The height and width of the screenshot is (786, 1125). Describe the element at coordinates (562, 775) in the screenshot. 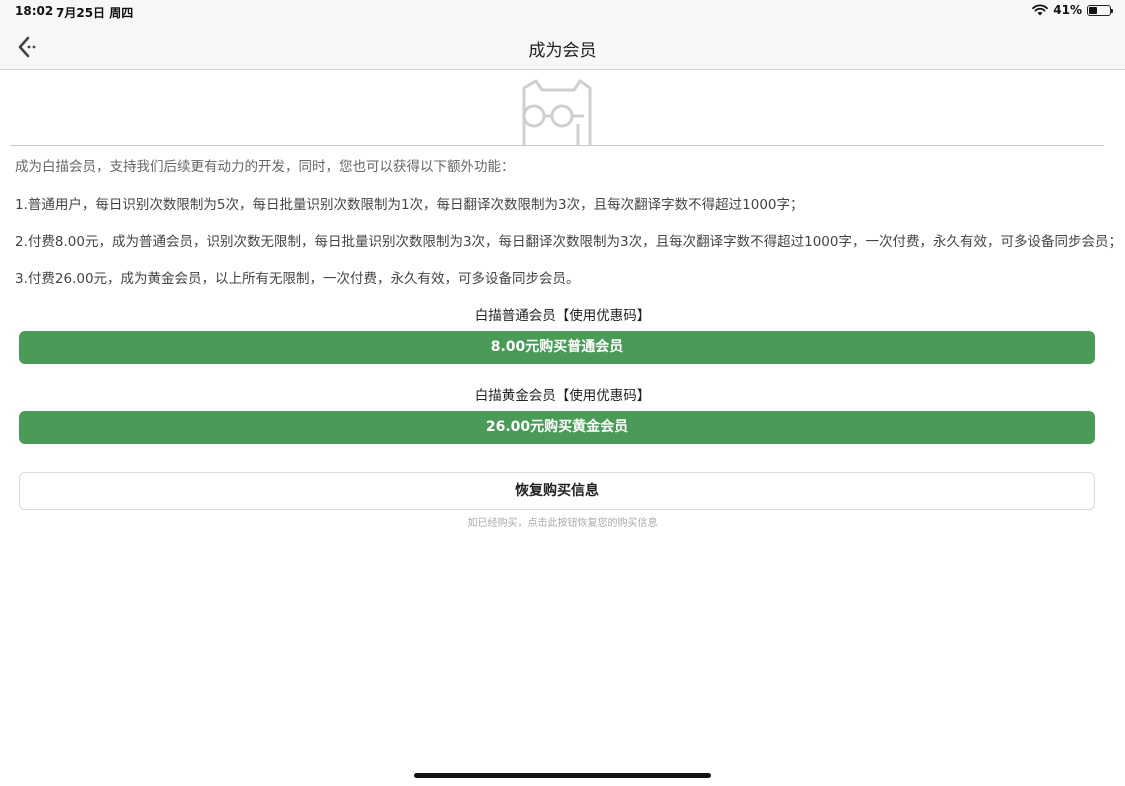

I see `home-indicator` at that location.